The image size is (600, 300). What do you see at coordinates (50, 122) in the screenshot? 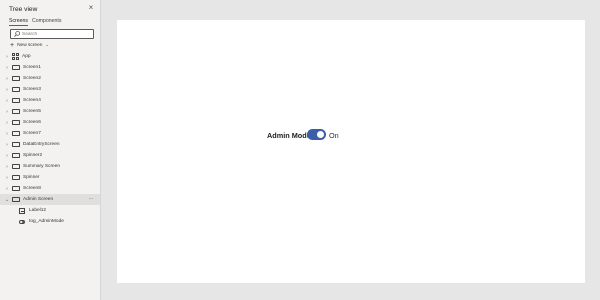
I see `tree-item-screen6: › Screen6` at bounding box center [50, 122].